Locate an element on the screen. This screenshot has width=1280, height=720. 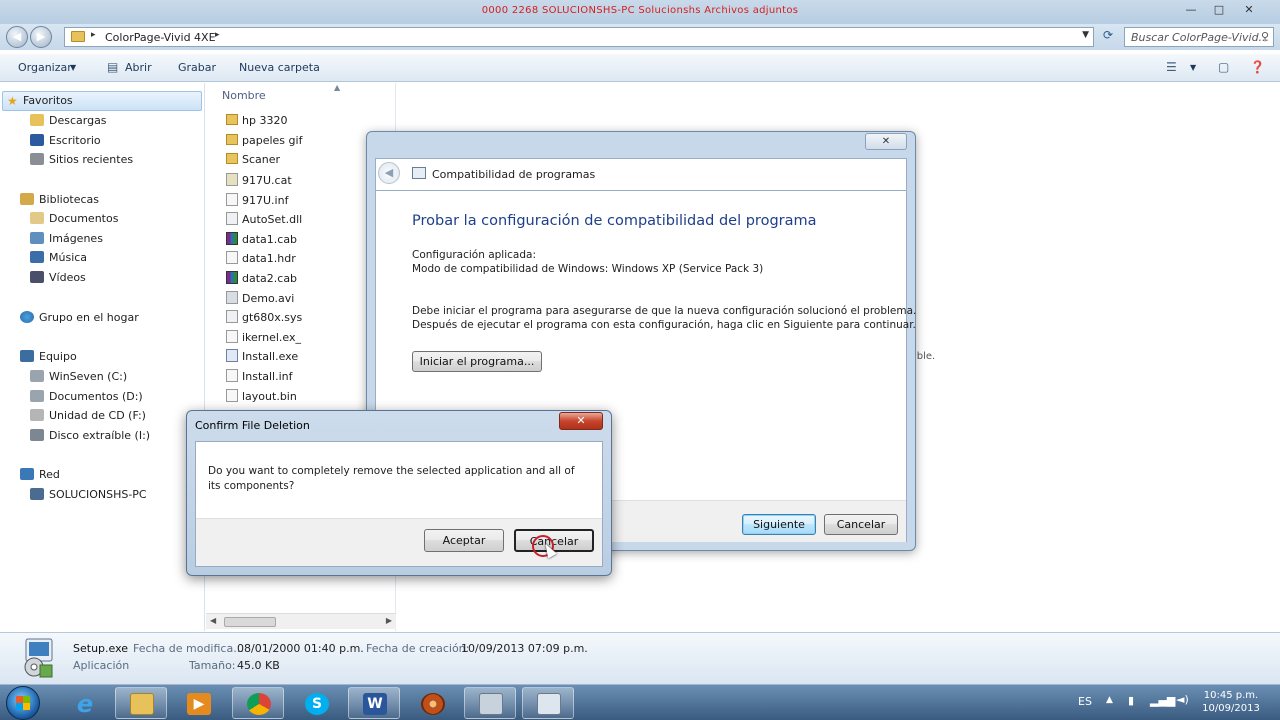
taskbar-internet-explorer: e is located at coordinates (84, 703).